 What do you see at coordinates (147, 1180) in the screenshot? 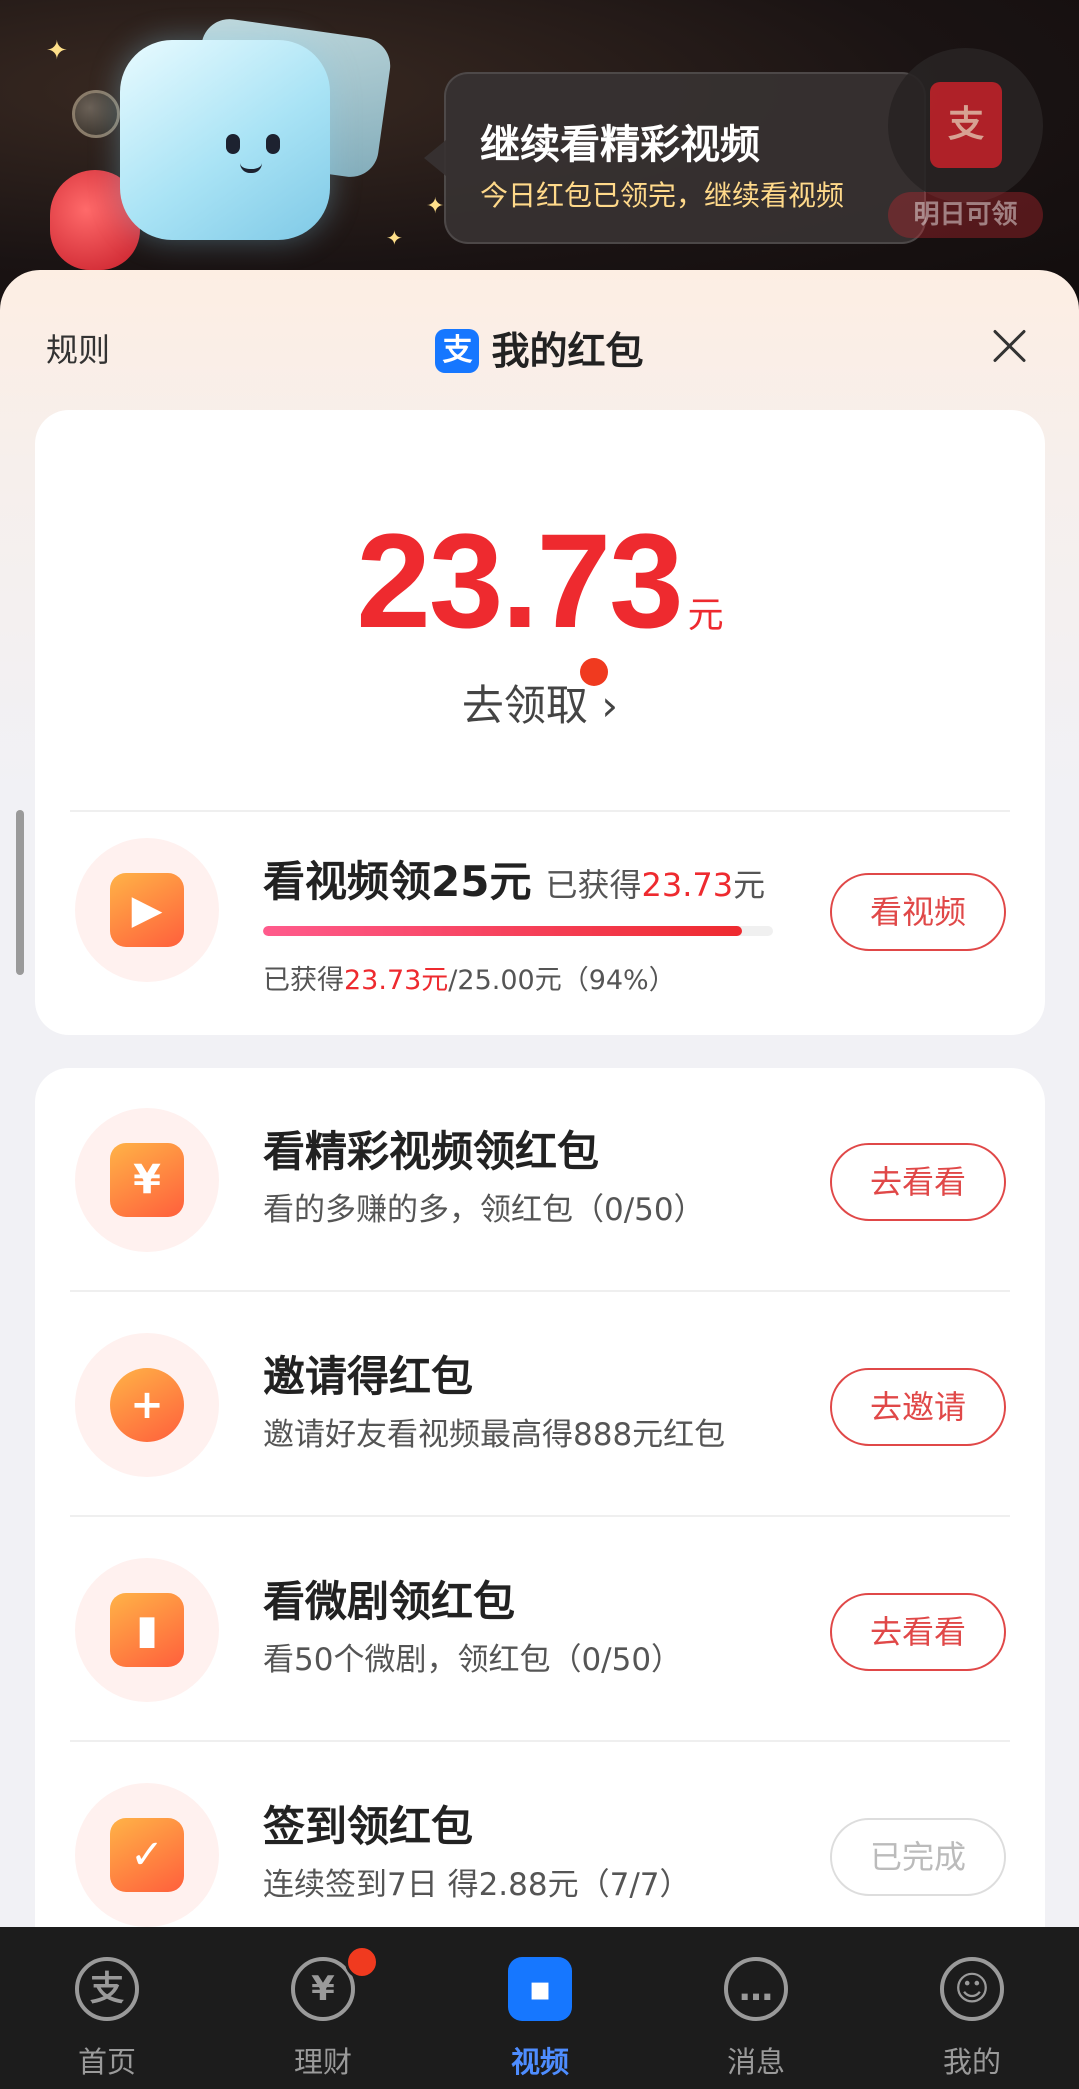
I see `yuan-icon: ¥` at bounding box center [147, 1180].